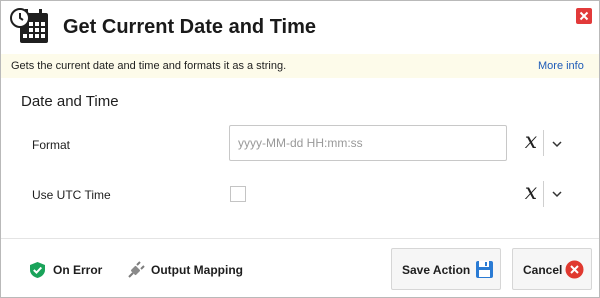 This screenshot has height=298, width=600. Describe the element at coordinates (574, 269) in the screenshot. I see `cancel-icon` at that location.